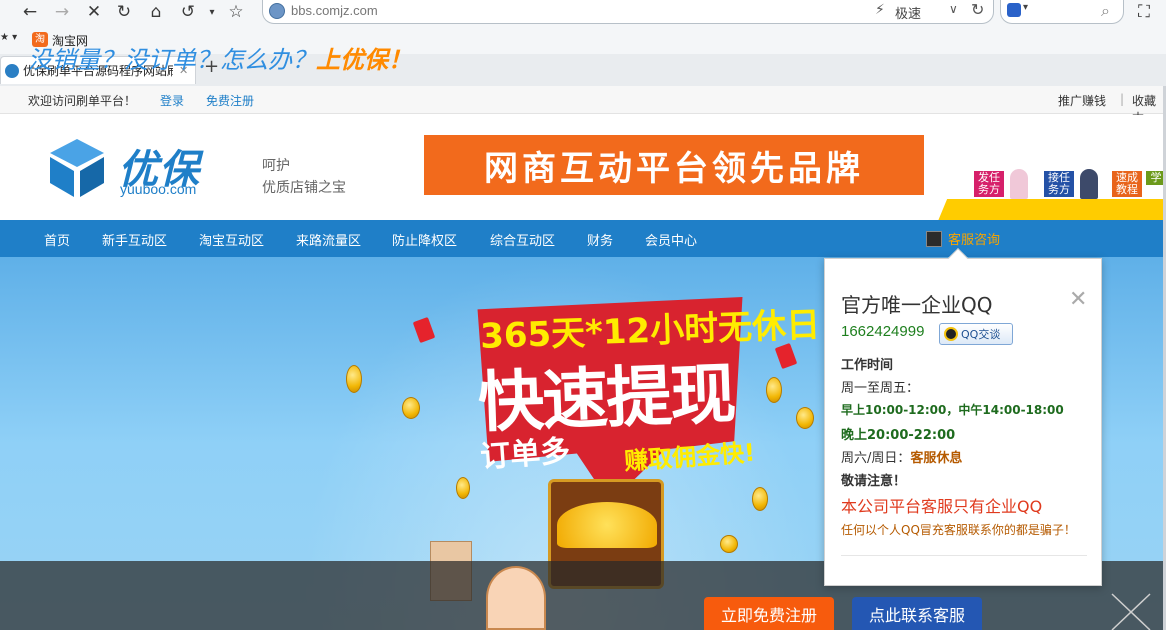 The width and height of the screenshot is (1166, 630). What do you see at coordinates (364, 59) in the screenshot?
I see `promo-slogan-answer: 上优保！` at bounding box center [364, 59].